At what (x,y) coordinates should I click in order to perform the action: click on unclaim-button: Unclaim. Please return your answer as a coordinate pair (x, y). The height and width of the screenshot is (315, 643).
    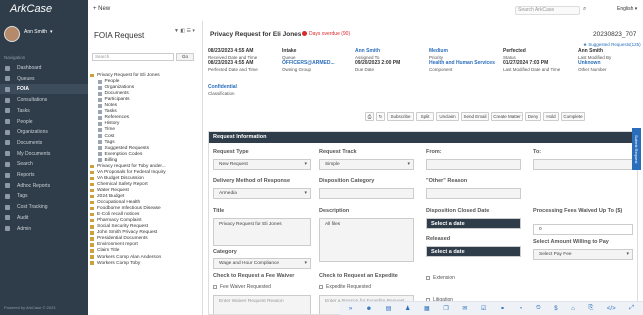
    Looking at the image, I should click on (447, 116).